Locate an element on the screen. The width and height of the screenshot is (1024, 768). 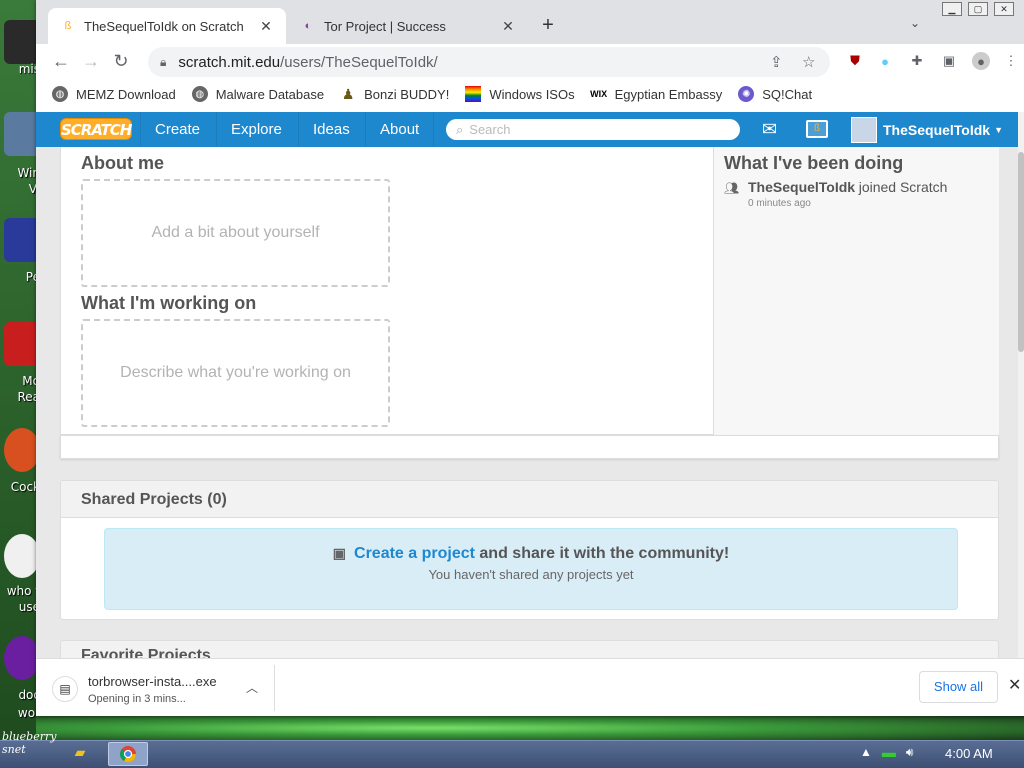
my-stuff-icon: ß is located at coordinates (817, 129).